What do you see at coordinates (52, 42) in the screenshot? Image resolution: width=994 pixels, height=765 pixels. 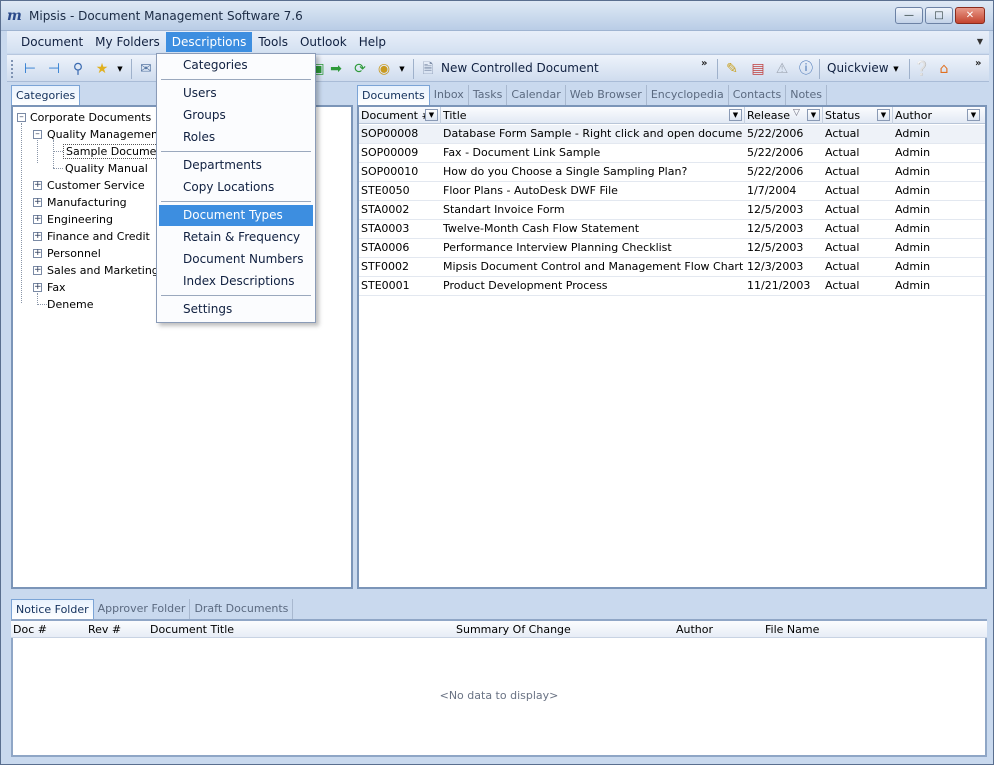 I see `menu-document: Document` at bounding box center [52, 42].